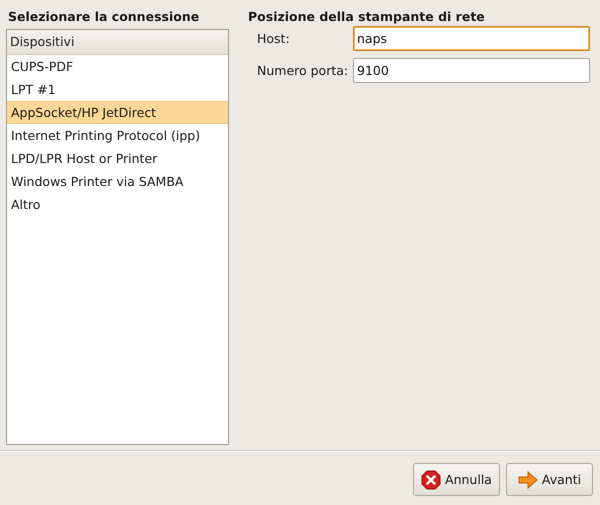 The image size is (600, 505). Describe the element at coordinates (117, 89) in the screenshot. I see `device-item: LPT #1` at that location.